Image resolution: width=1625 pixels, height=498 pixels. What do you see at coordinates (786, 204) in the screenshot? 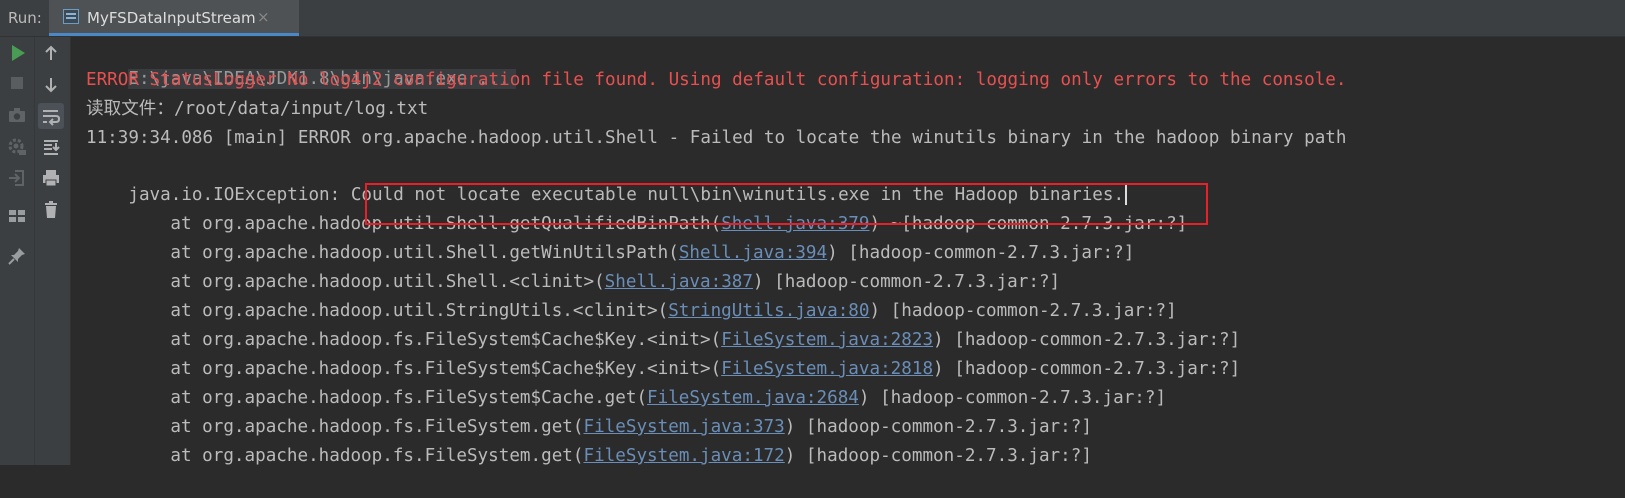
I see `annotation-highlight-box` at bounding box center [786, 204].